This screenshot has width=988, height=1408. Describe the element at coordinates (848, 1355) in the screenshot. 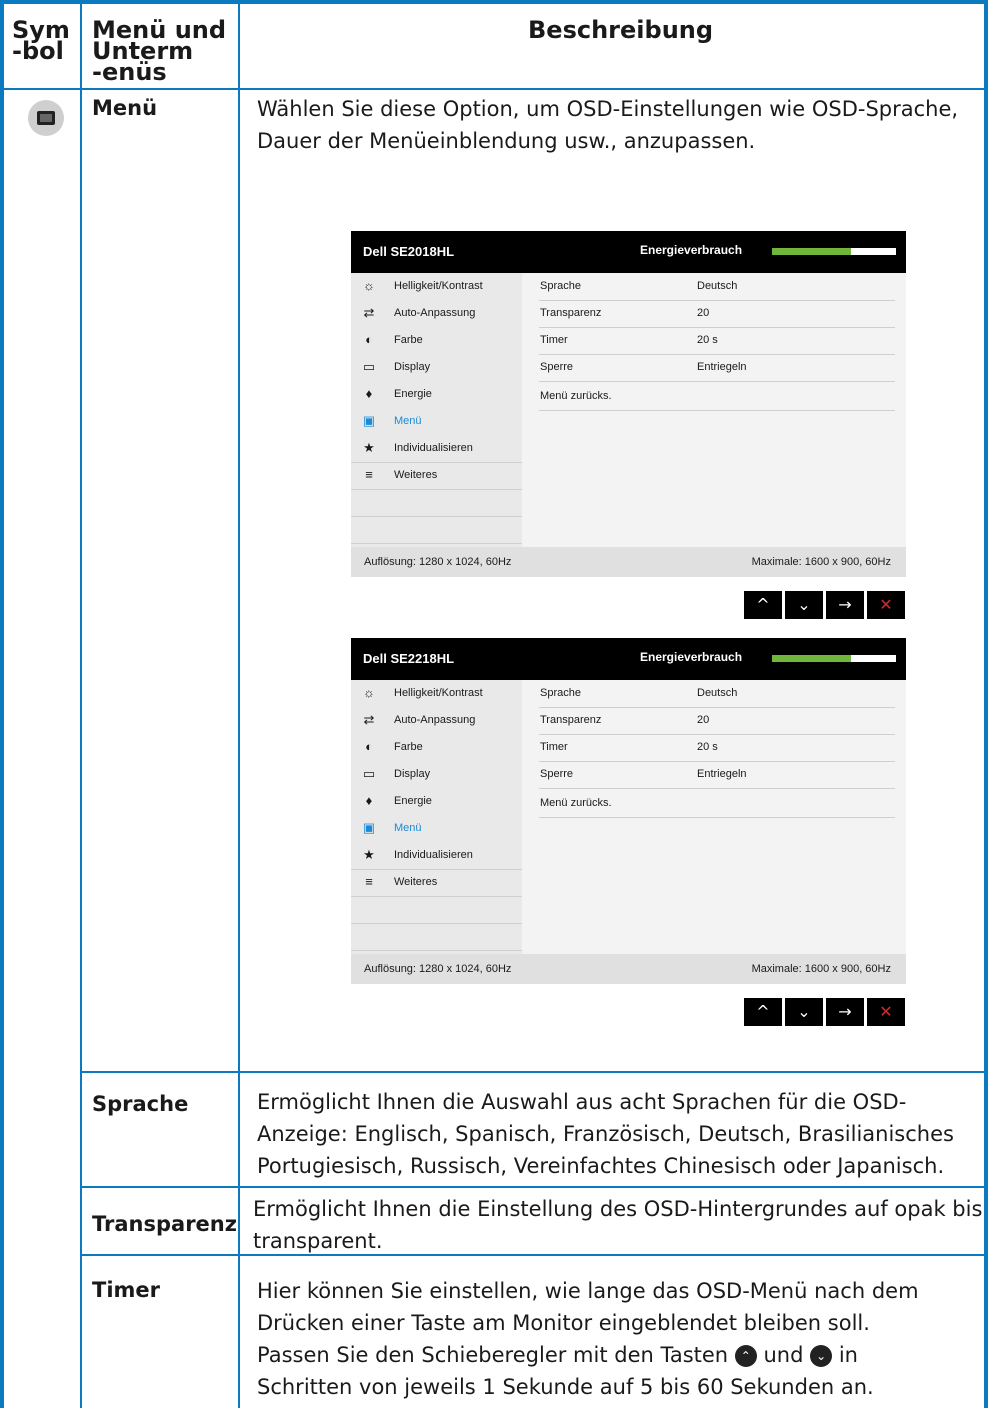

I see `desc-text: in` at that location.